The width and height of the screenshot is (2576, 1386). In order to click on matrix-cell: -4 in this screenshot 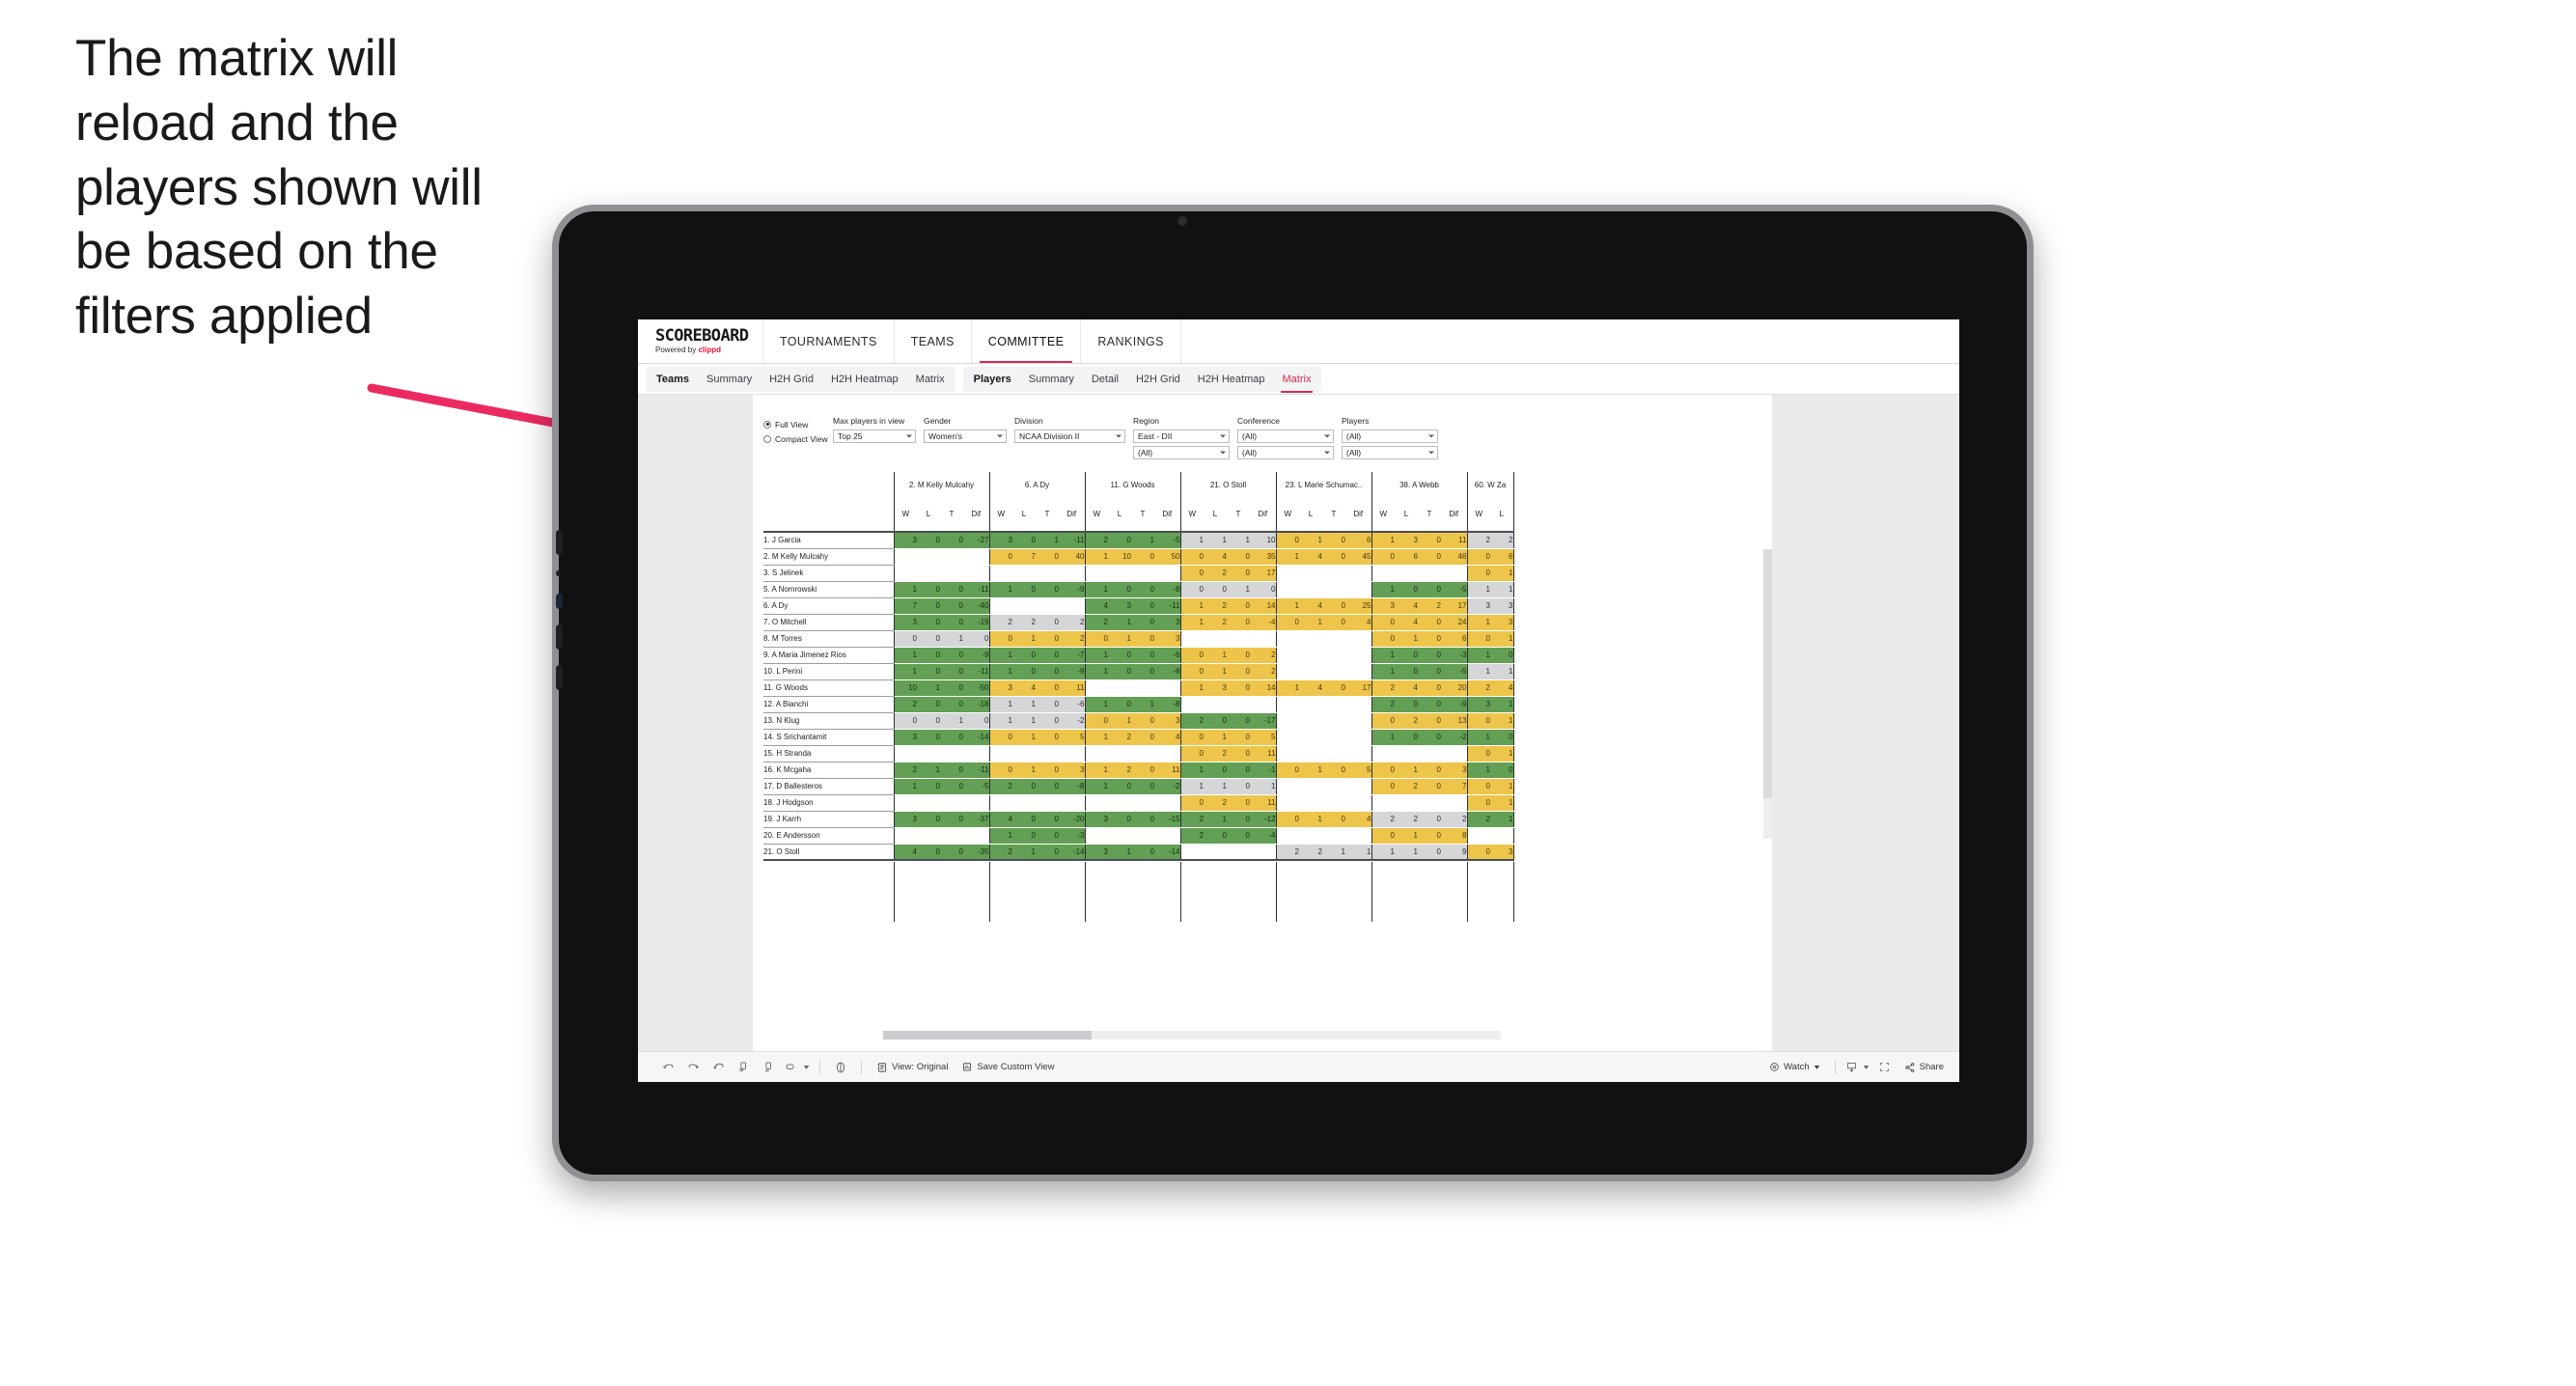, I will do `click(1263, 622)`.